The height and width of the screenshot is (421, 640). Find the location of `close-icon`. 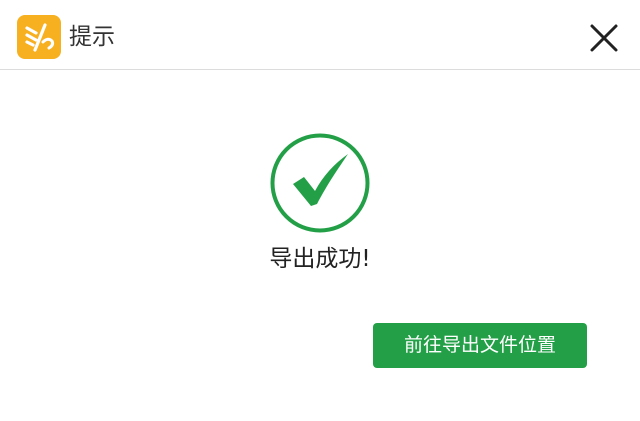

close-icon is located at coordinates (604, 38).